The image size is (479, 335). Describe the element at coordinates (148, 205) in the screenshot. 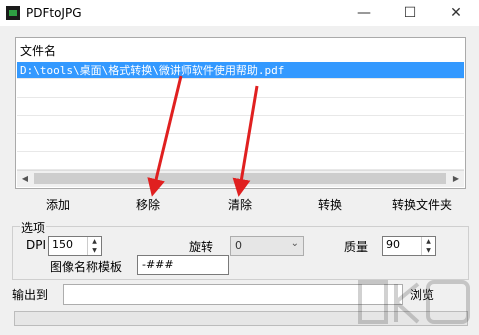

I see `remove-button: 移除` at that location.